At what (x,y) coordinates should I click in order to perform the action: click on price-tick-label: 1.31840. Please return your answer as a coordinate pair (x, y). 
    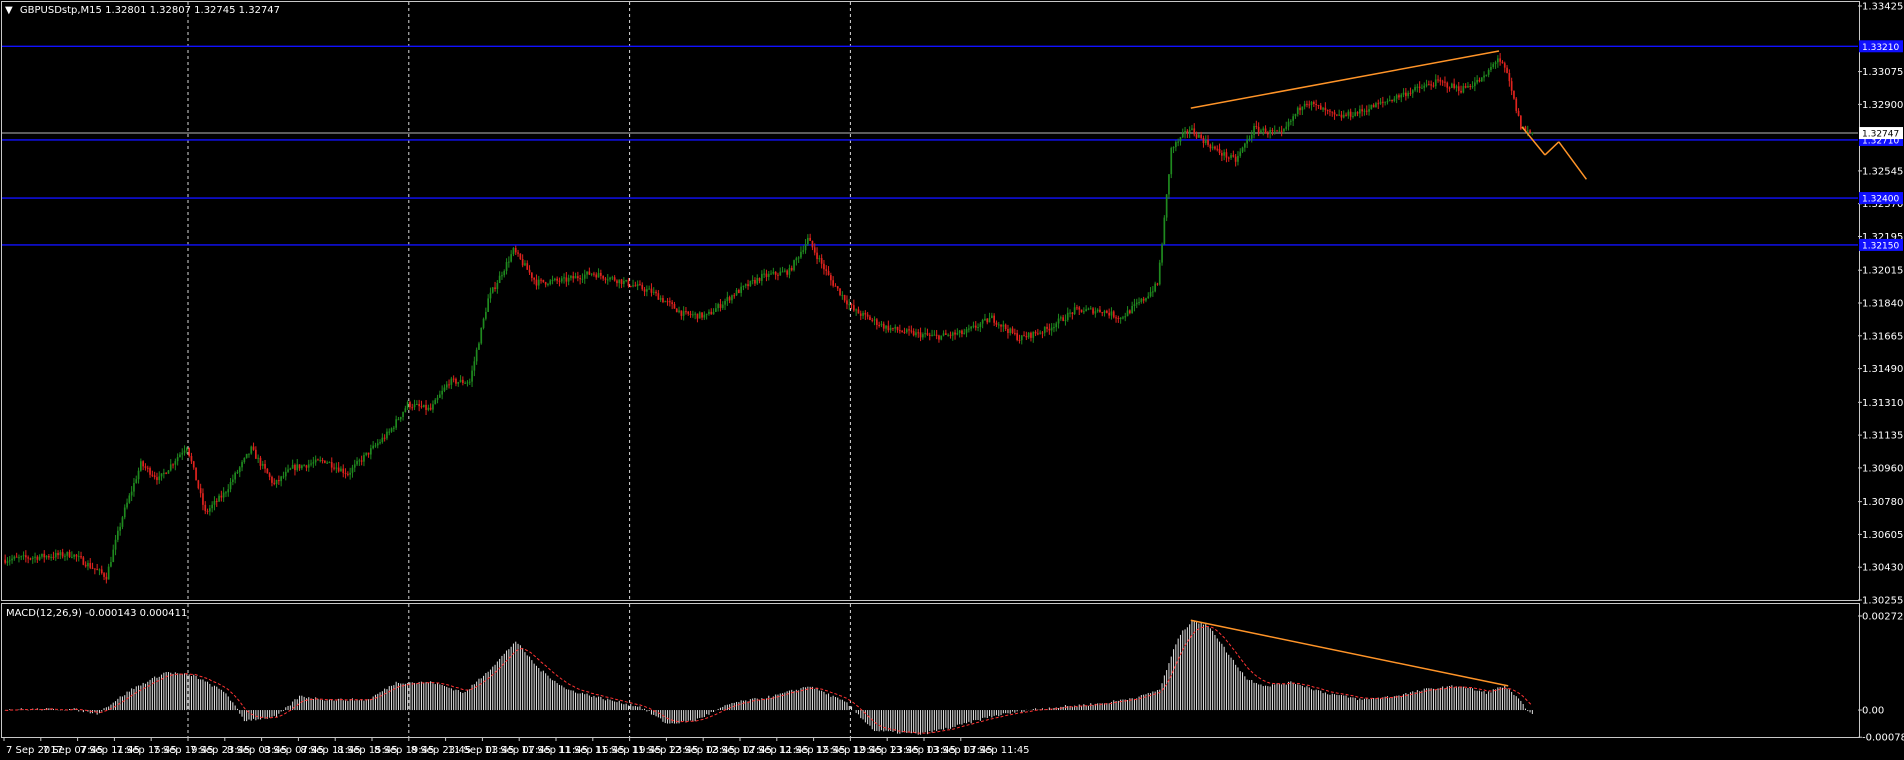
    Looking at the image, I should click on (1882, 304).